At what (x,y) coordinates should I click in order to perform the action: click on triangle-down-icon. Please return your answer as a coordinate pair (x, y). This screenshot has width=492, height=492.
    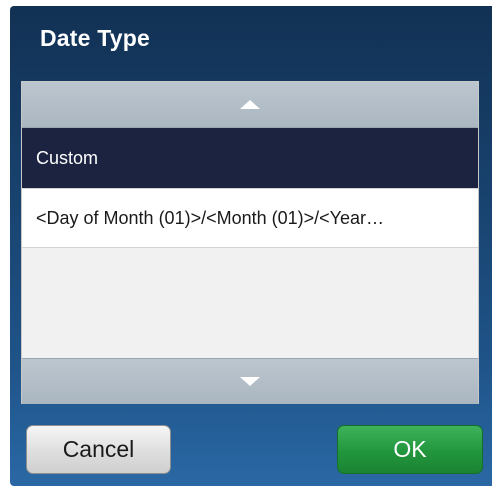
    Looking at the image, I should click on (250, 381).